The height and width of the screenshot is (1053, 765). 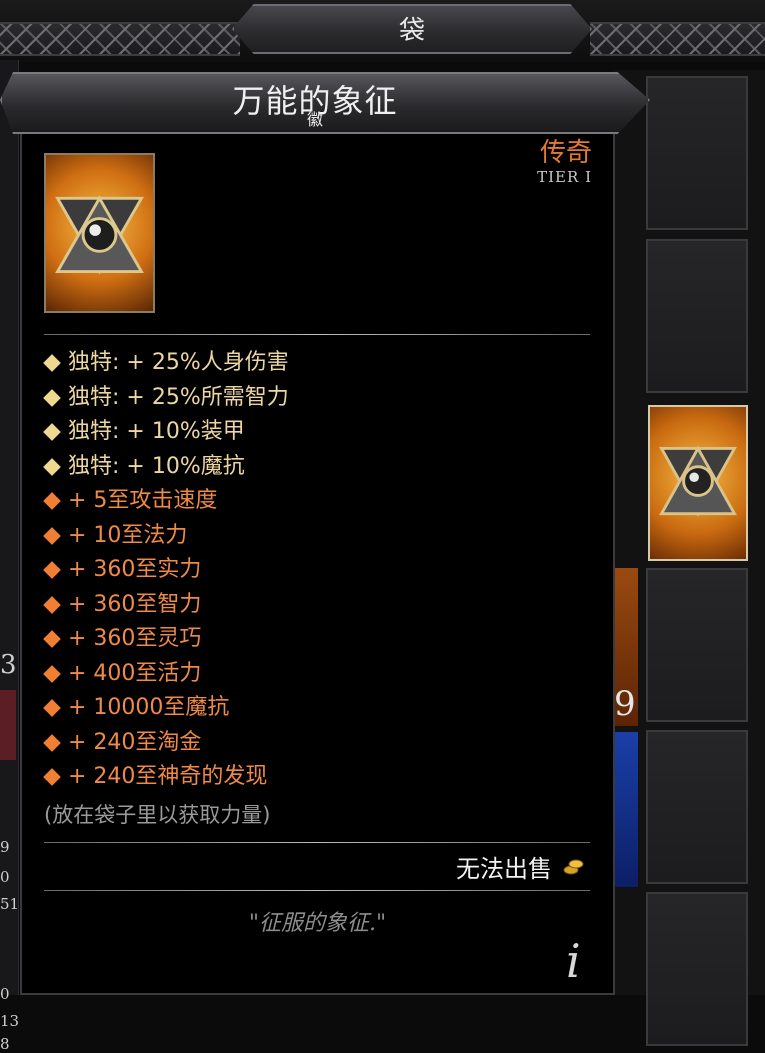 What do you see at coordinates (323, 432) in the screenshot?
I see `unique-property: 独特: + 10%装甲` at bounding box center [323, 432].